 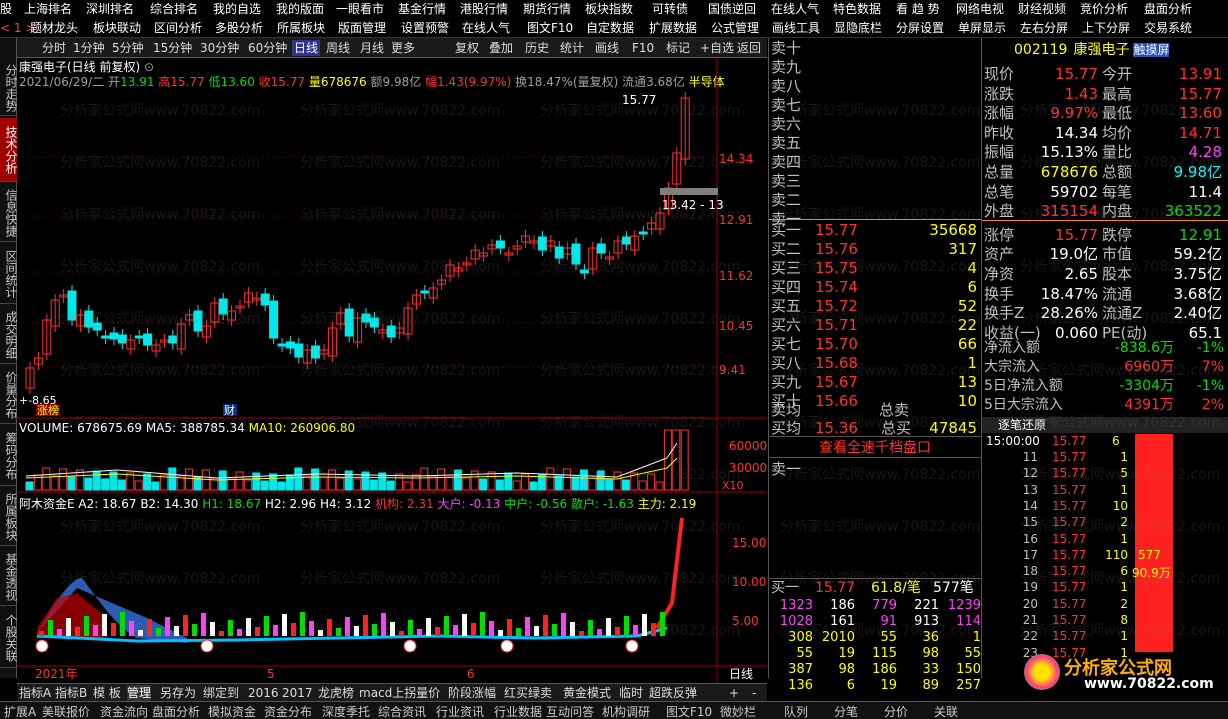 What do you see at coordinates (403, 48) in the screenshot?
I see `toolbar-9: 更多` at bounding box center [403, 48].